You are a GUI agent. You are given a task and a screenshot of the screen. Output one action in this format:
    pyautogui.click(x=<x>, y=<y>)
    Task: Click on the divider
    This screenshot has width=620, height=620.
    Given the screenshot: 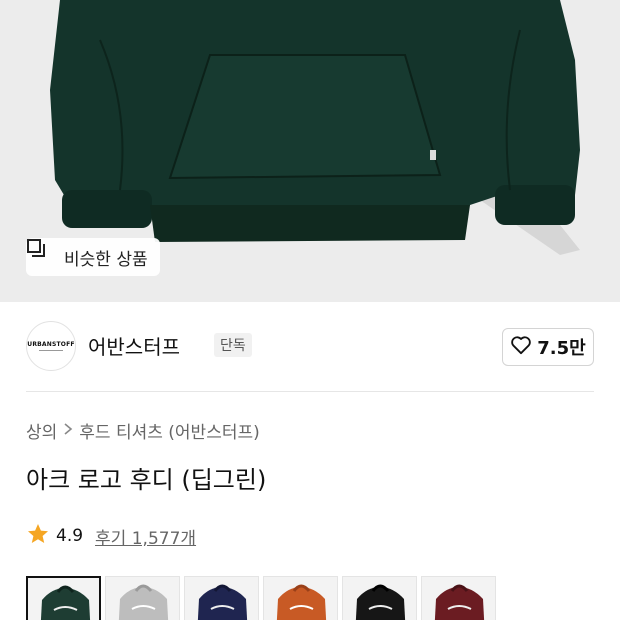 What is the action you would take?
    pyautogui.click(x=310, y=391)
    